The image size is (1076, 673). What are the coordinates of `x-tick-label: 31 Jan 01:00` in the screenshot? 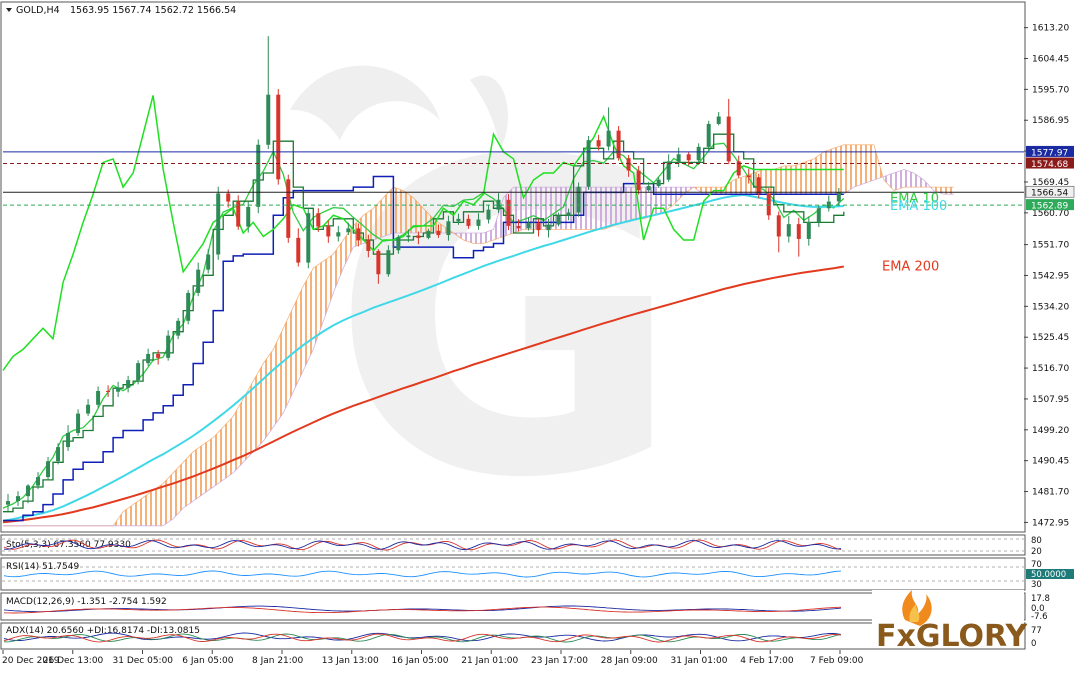 It's located at (699, 661).